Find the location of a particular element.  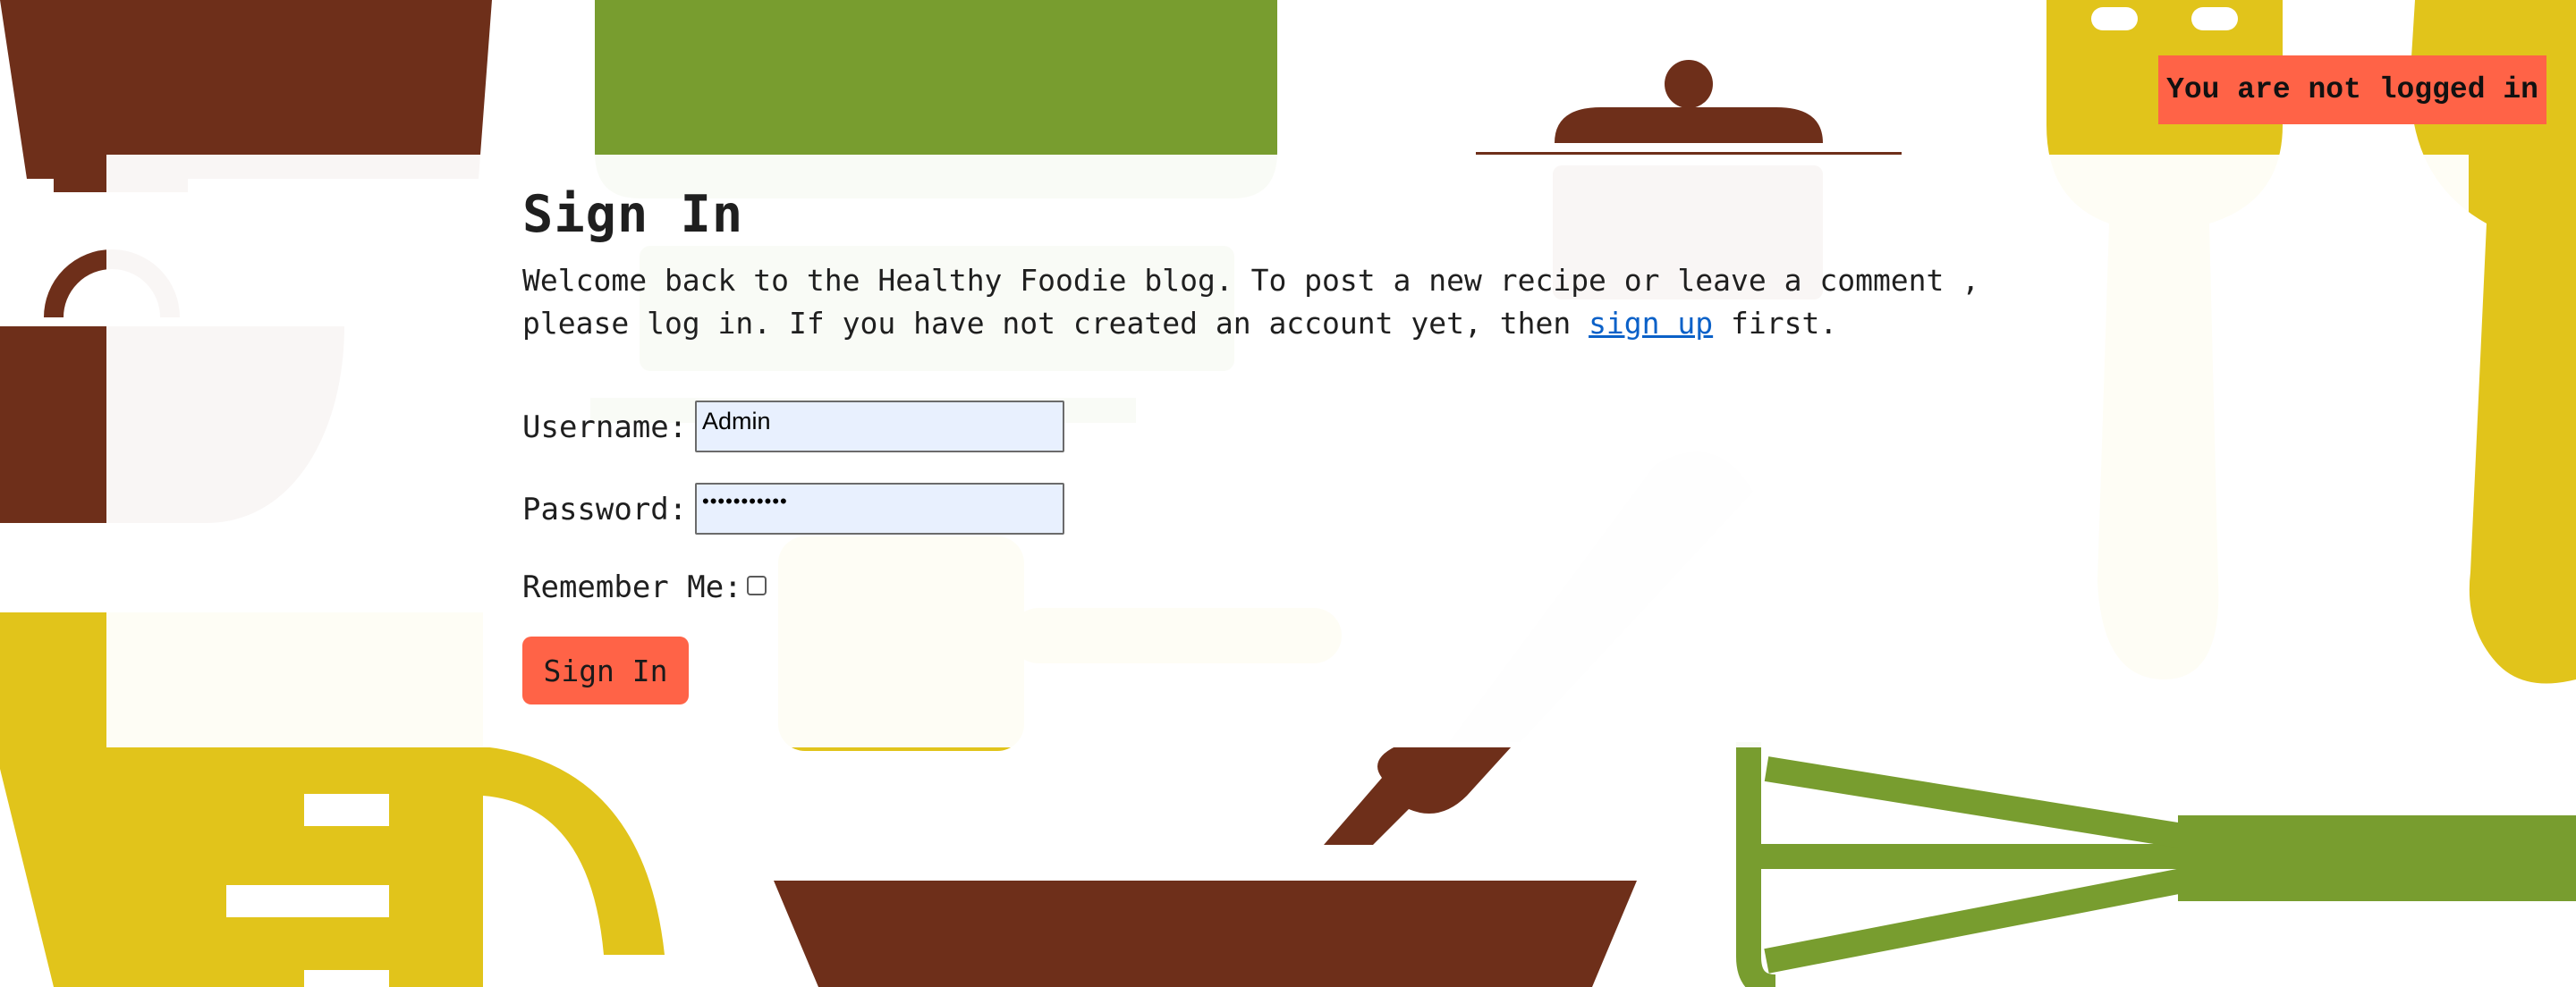

remember-row: Remember Me: is located at coordinates (632, 587).